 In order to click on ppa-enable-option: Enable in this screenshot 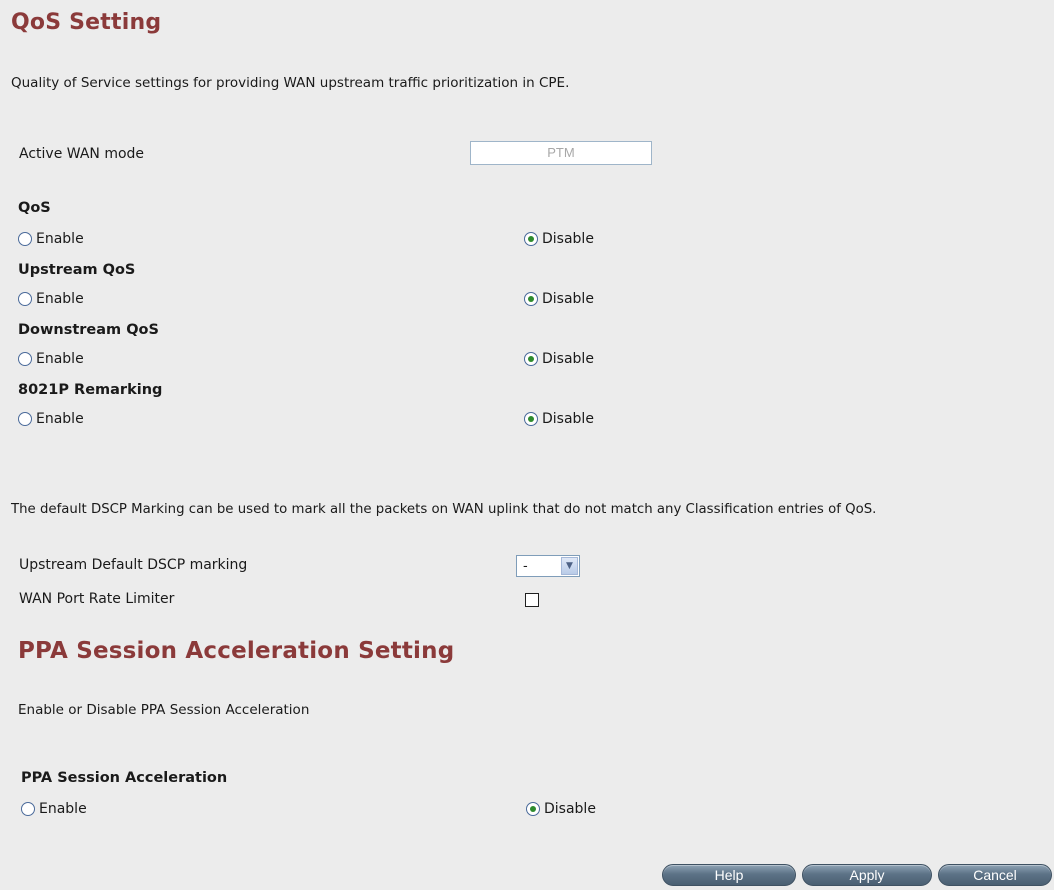, I will do `click(54, 809)`.